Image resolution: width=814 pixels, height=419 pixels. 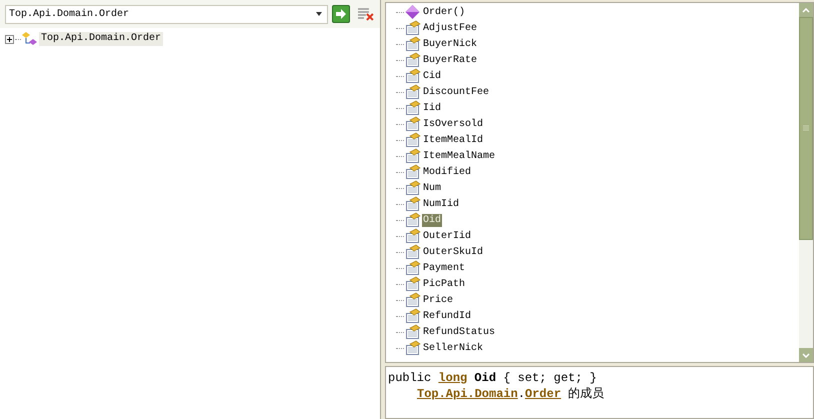 I want to click on go-button, so click(x=341, y=14).